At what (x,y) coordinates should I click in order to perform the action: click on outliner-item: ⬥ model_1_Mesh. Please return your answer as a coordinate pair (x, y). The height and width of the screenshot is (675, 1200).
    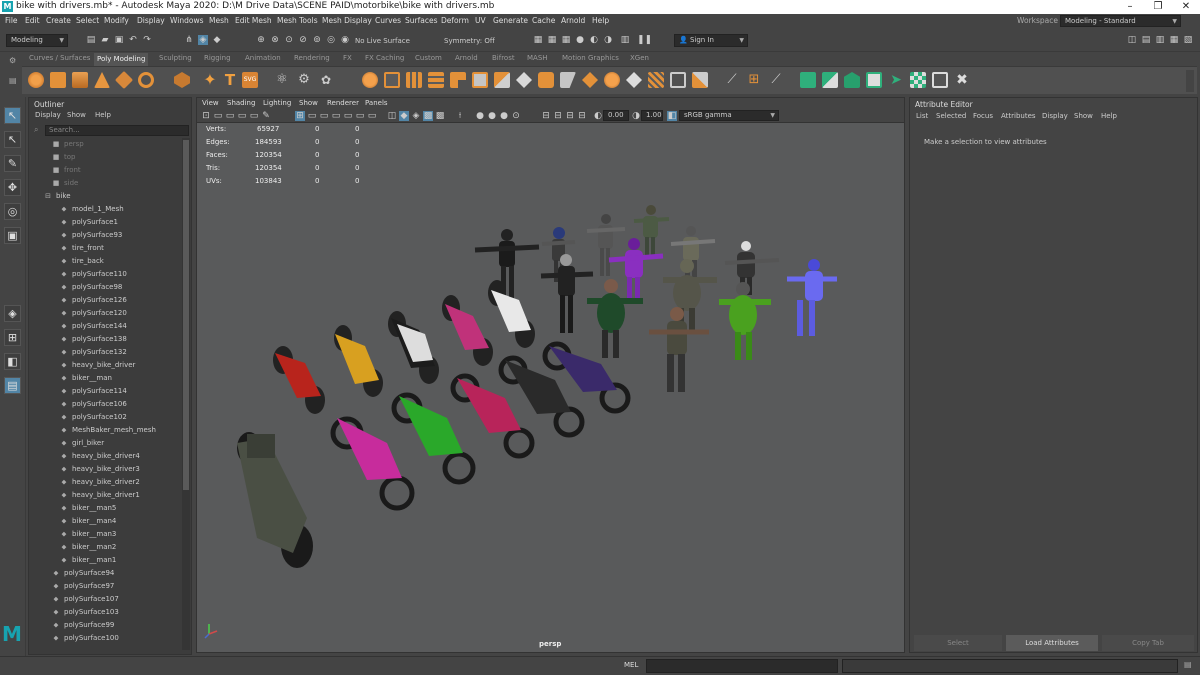
    Looking at the image, I should click on (76, 209).